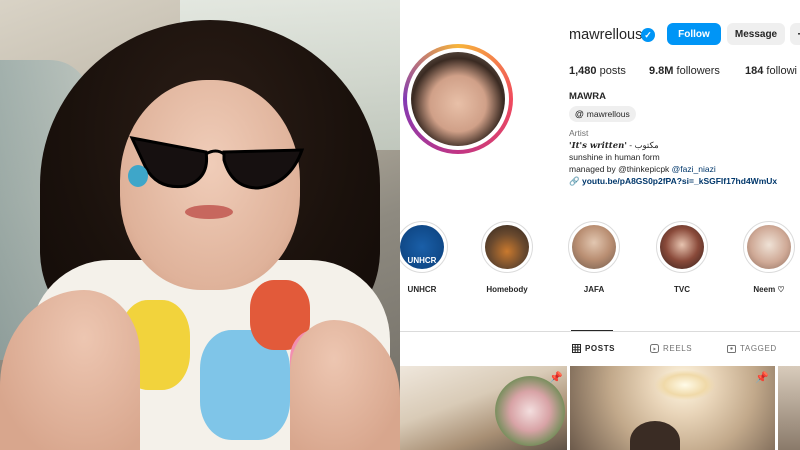 The width and height of the screenshot is (800, 450). Describe the element at coordinates (576, 348) in the screenshot. I see `grid-icon` at that location.